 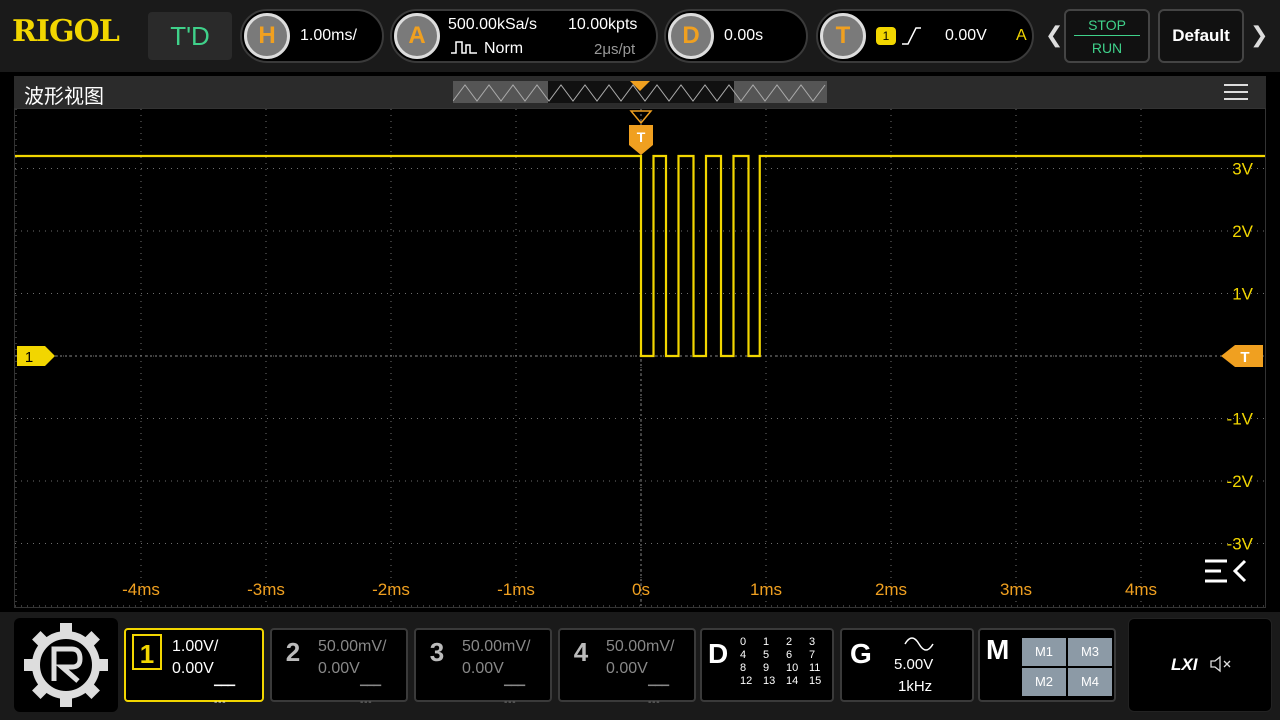 What do you see at coordinates (766, 668) in the screenshot?
I see `digital-line-9: 9` at bounding box center [766, 668].